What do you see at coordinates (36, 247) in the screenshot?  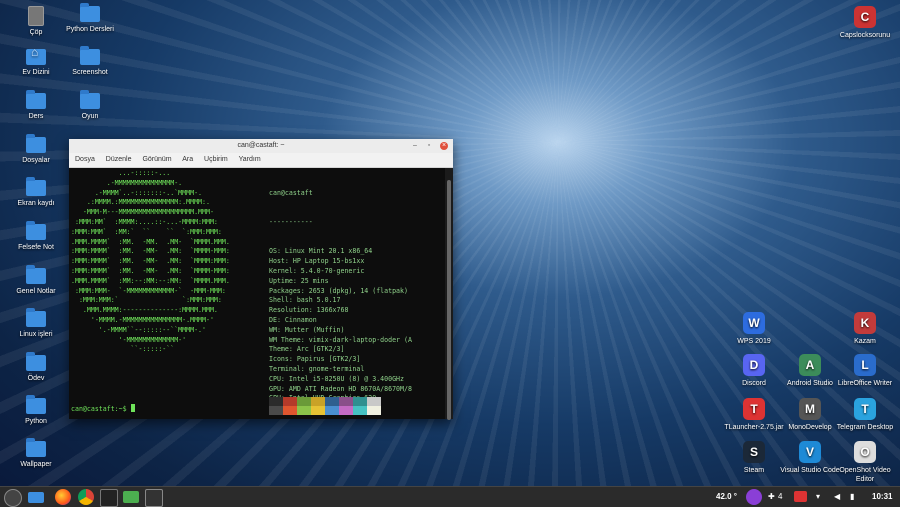 I see `desktop-icon-label: Felsefe Not` at bounding box center [36, 247].